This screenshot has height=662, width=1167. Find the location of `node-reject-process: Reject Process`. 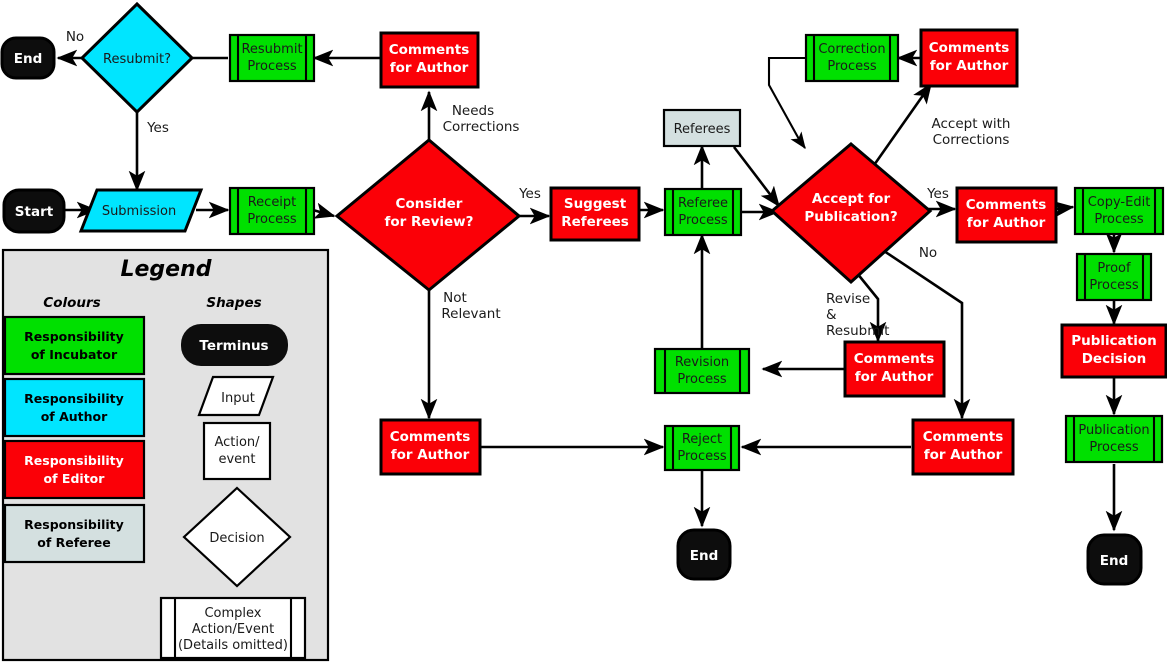

node-reject-process: Reject Process is located at coordinates (702, 448).